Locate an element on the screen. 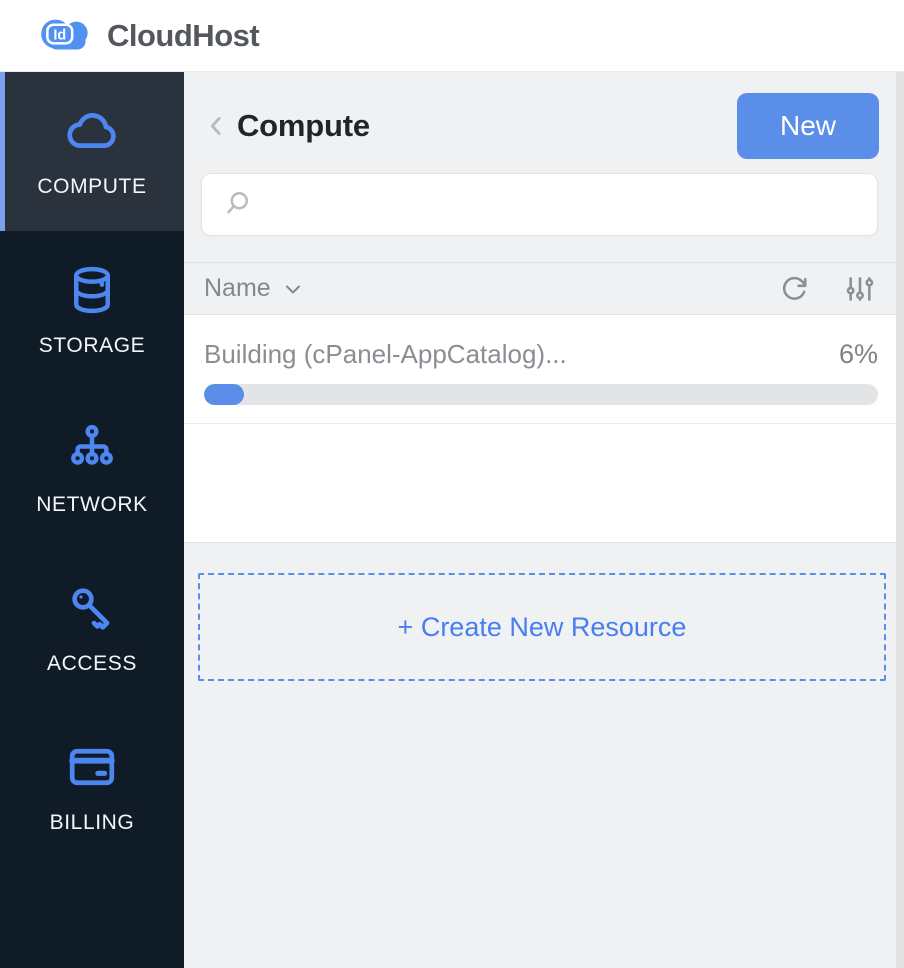  create-new-resource-label: + Create New Resource is located at coordinates (542, 626).